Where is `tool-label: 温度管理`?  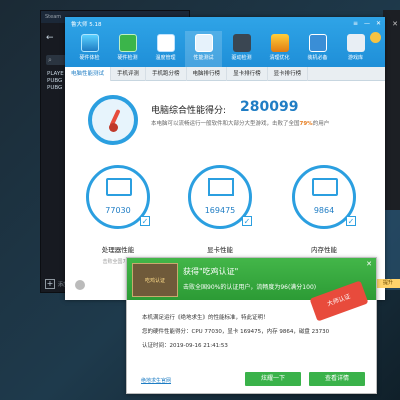
tool-label: 温度管理 is located at coordinates (165, 58).